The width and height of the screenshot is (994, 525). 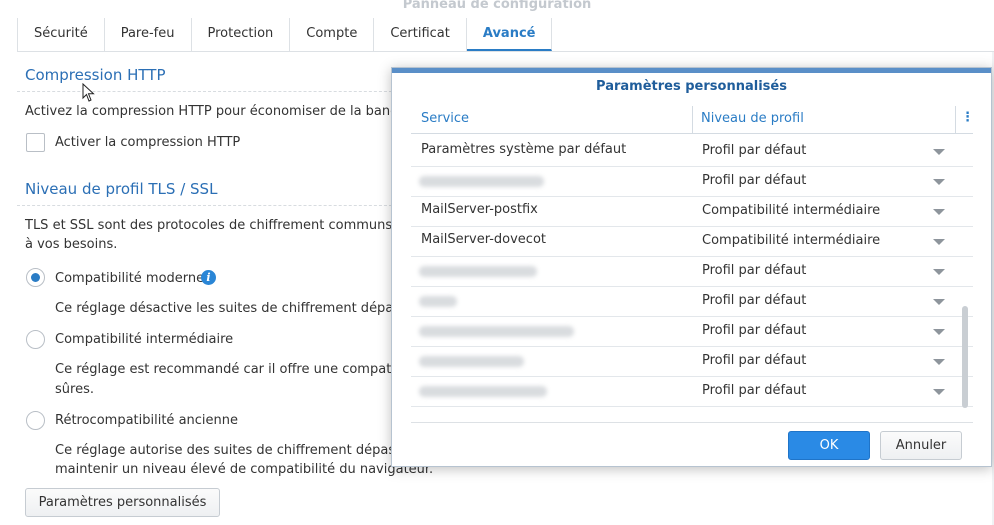 What do you see at coordinates (691, 86) in the screenshot?
I see `dialog-title: Paramètres personnalisés` at bounding box center [691, 86].